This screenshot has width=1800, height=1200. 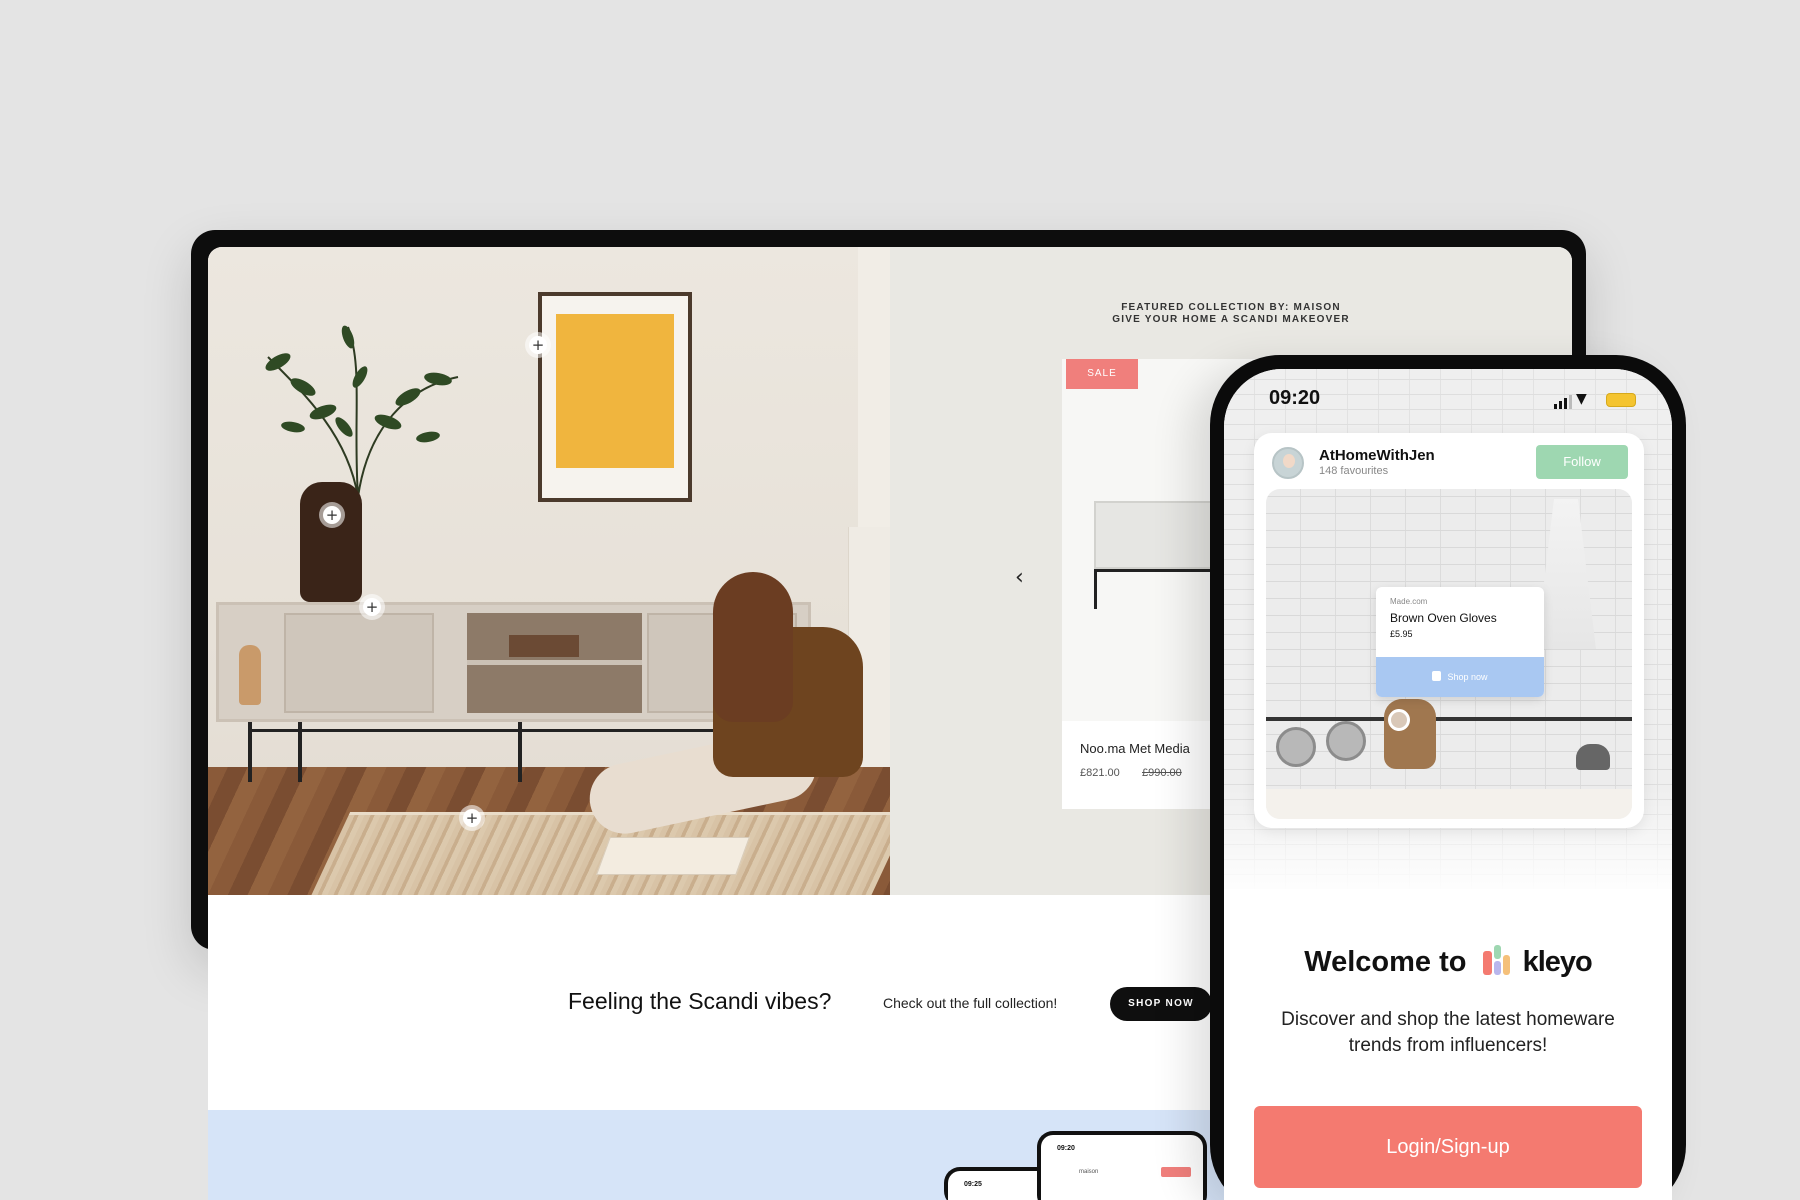 I want to click on tooltip-product-name: Brown Oven Gloves, so click(x=1443, y=618).